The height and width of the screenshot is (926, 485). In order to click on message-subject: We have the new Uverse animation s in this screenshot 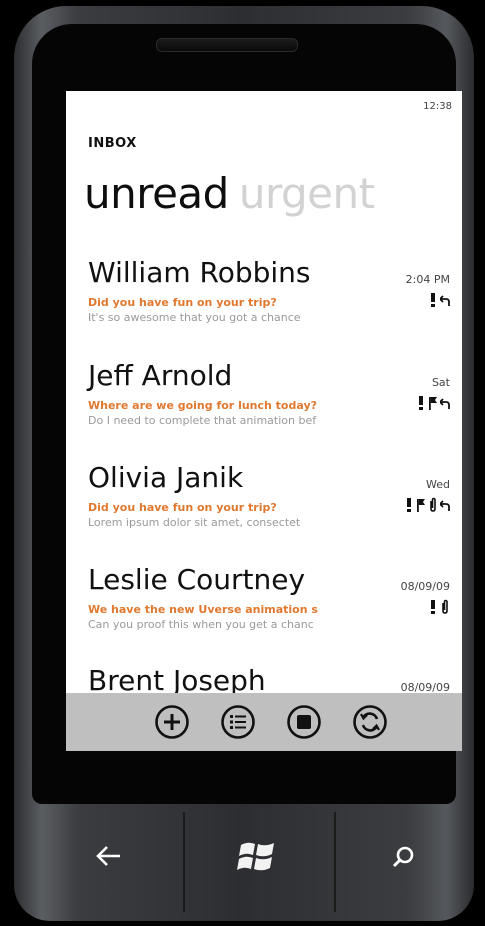, I will do `click(203, 609)`.